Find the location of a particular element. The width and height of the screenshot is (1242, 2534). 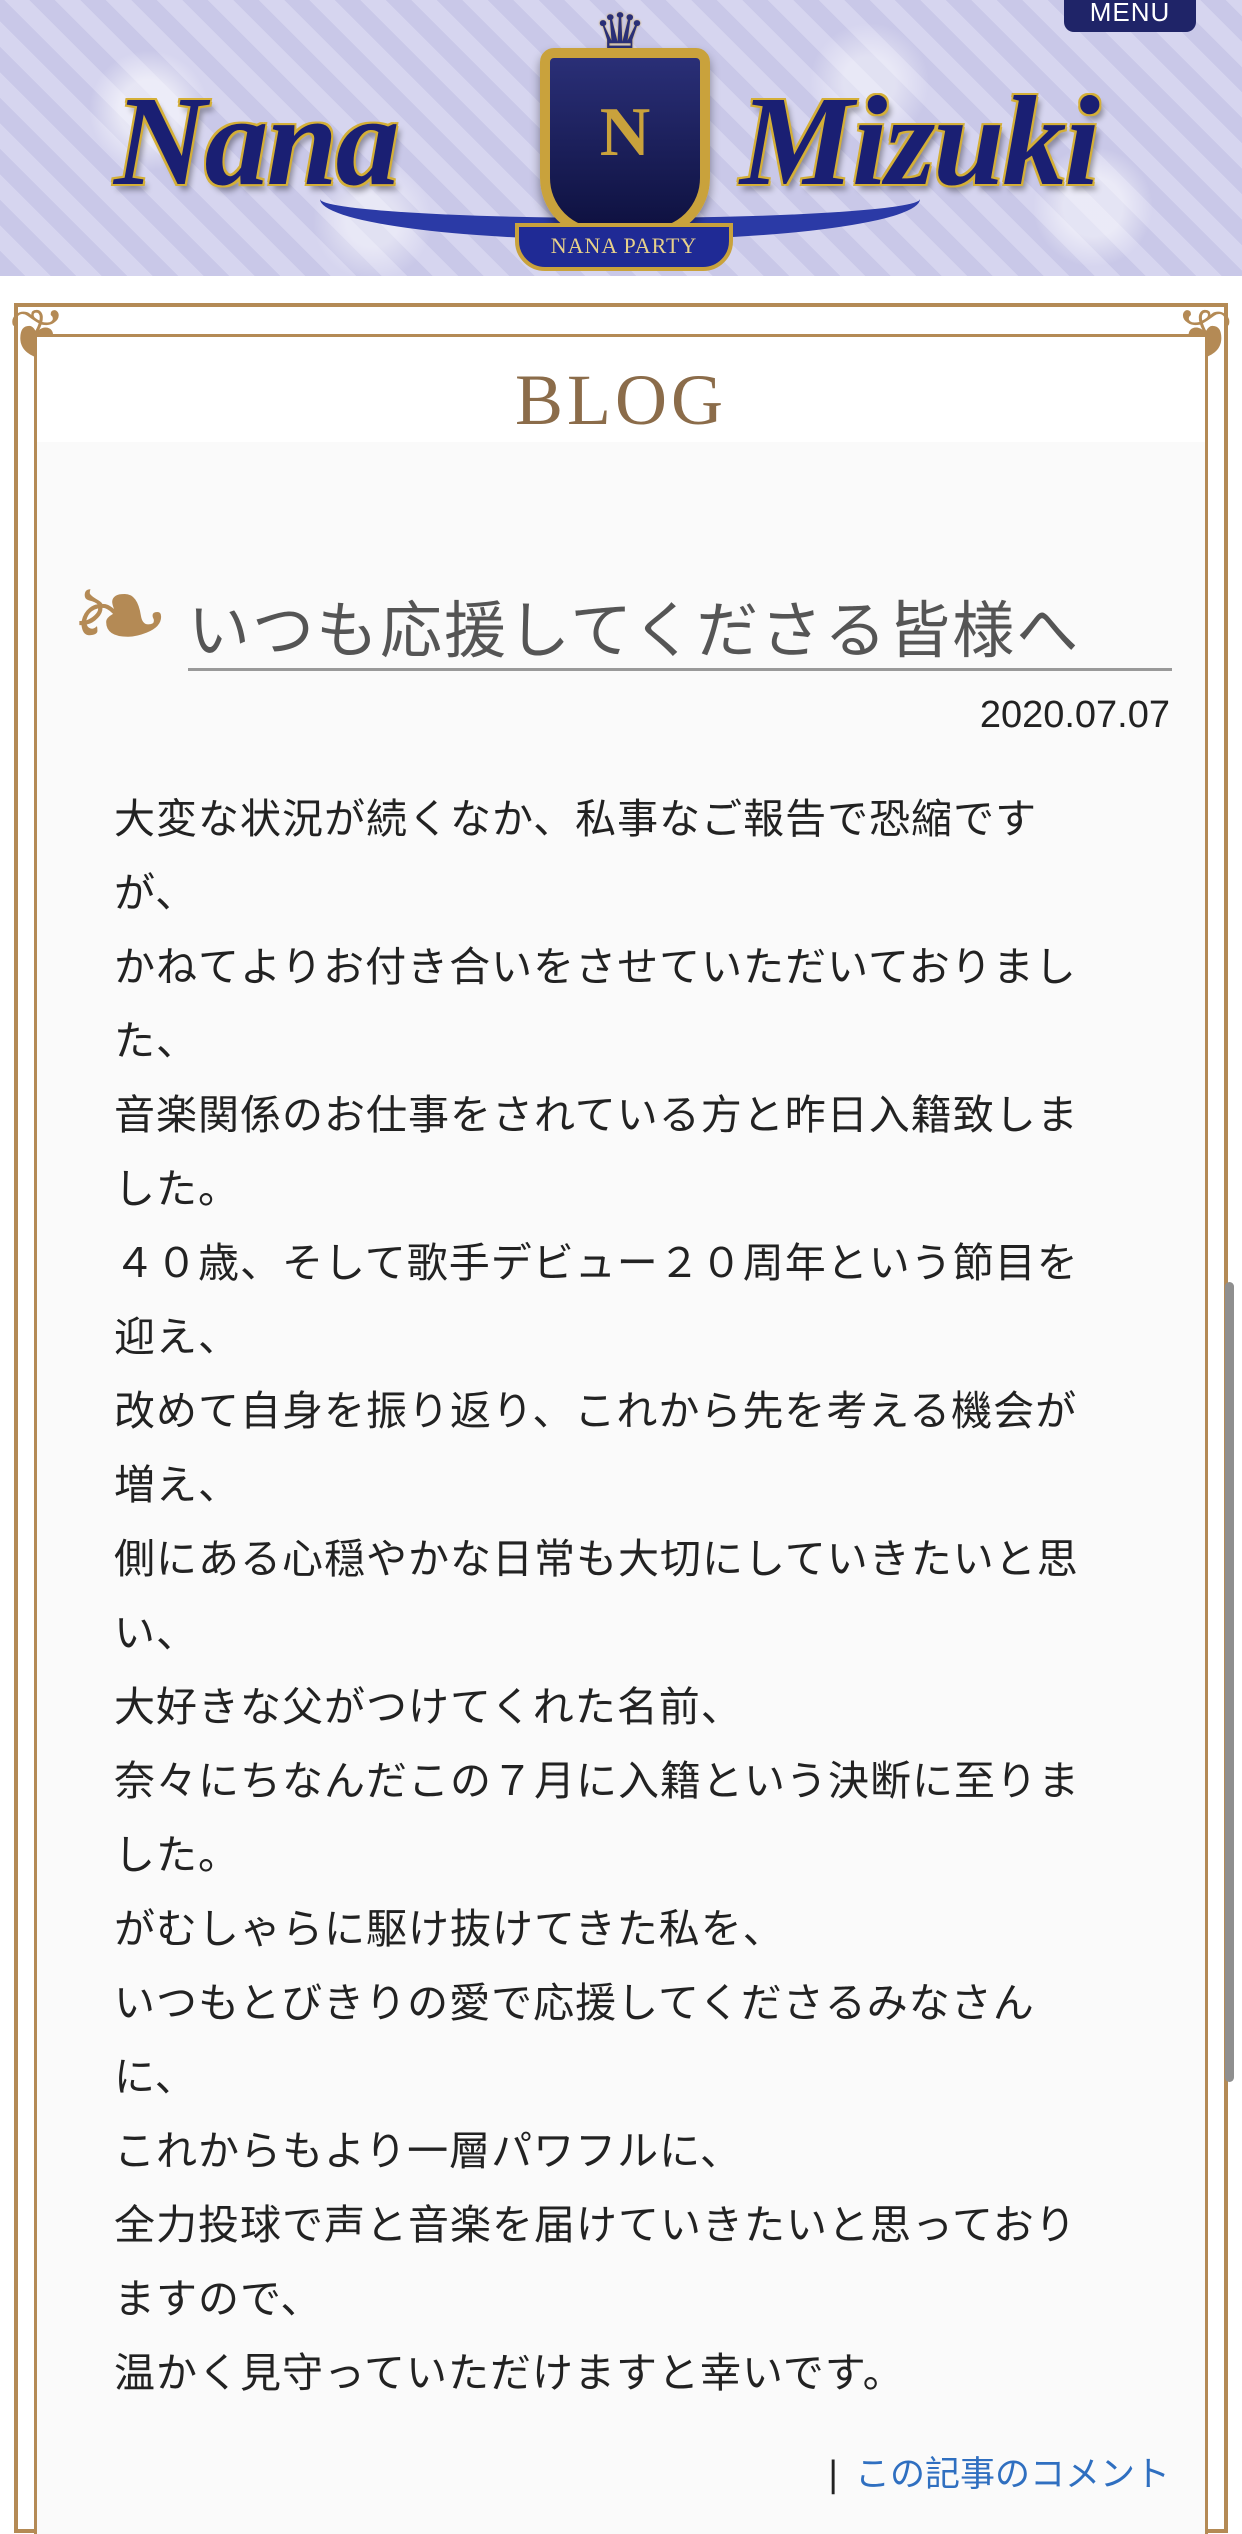

site-logo: Nana Mizuki ♛ N NANA PARTY is located at coordinates (617, 138).